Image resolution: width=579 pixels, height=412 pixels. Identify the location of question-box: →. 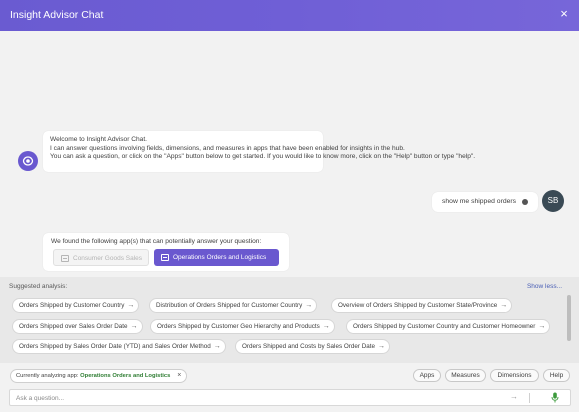
(290, 397).